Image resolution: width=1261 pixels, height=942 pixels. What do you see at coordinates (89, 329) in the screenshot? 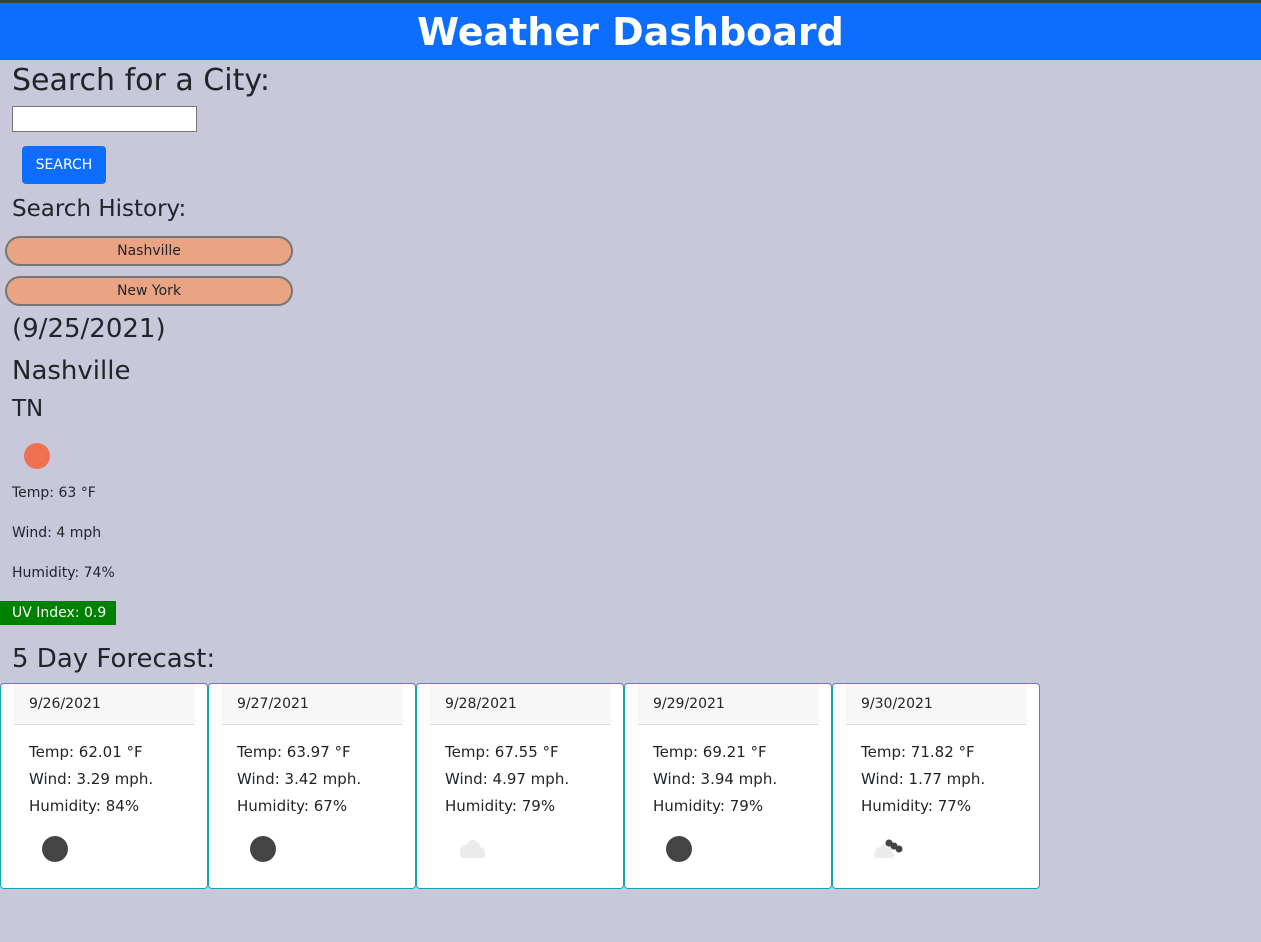
I see `current-date: (9/25/2021)` at bounding box center [89, 329].